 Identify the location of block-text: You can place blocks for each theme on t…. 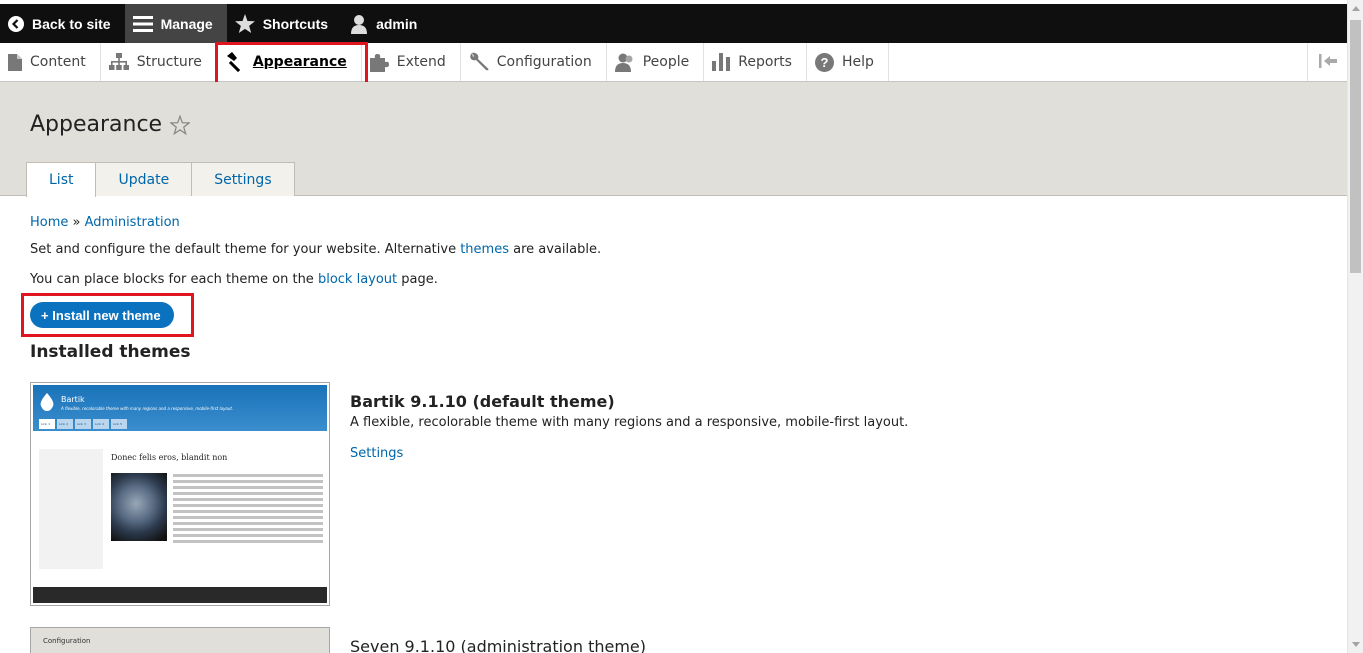
(174, 279).